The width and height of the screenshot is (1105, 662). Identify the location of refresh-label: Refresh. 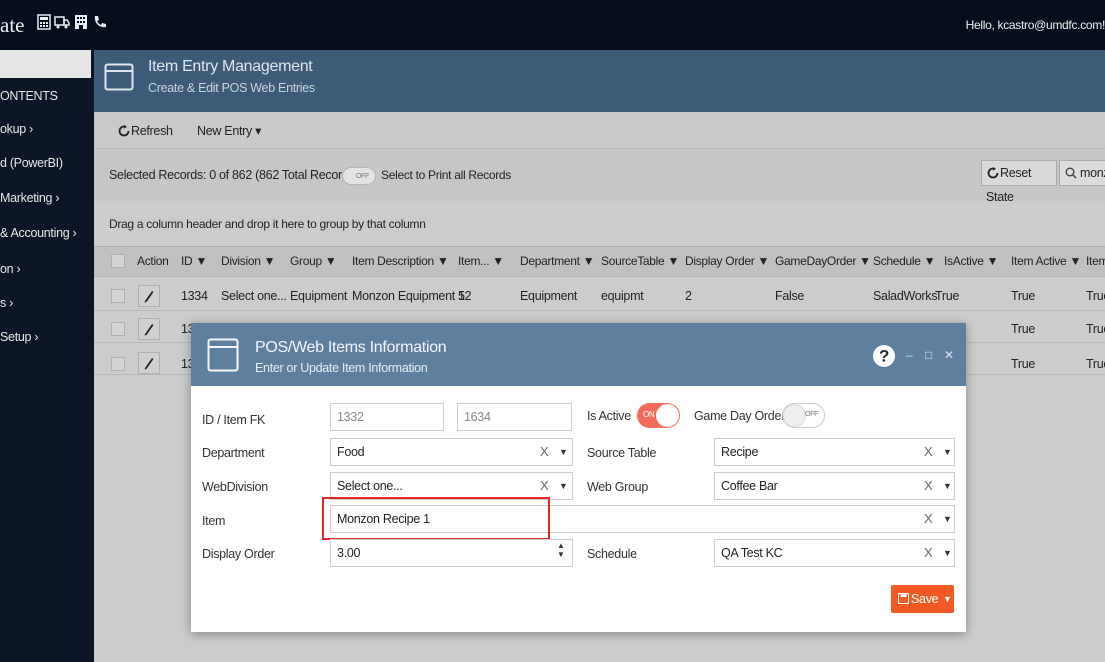
(152, 131).